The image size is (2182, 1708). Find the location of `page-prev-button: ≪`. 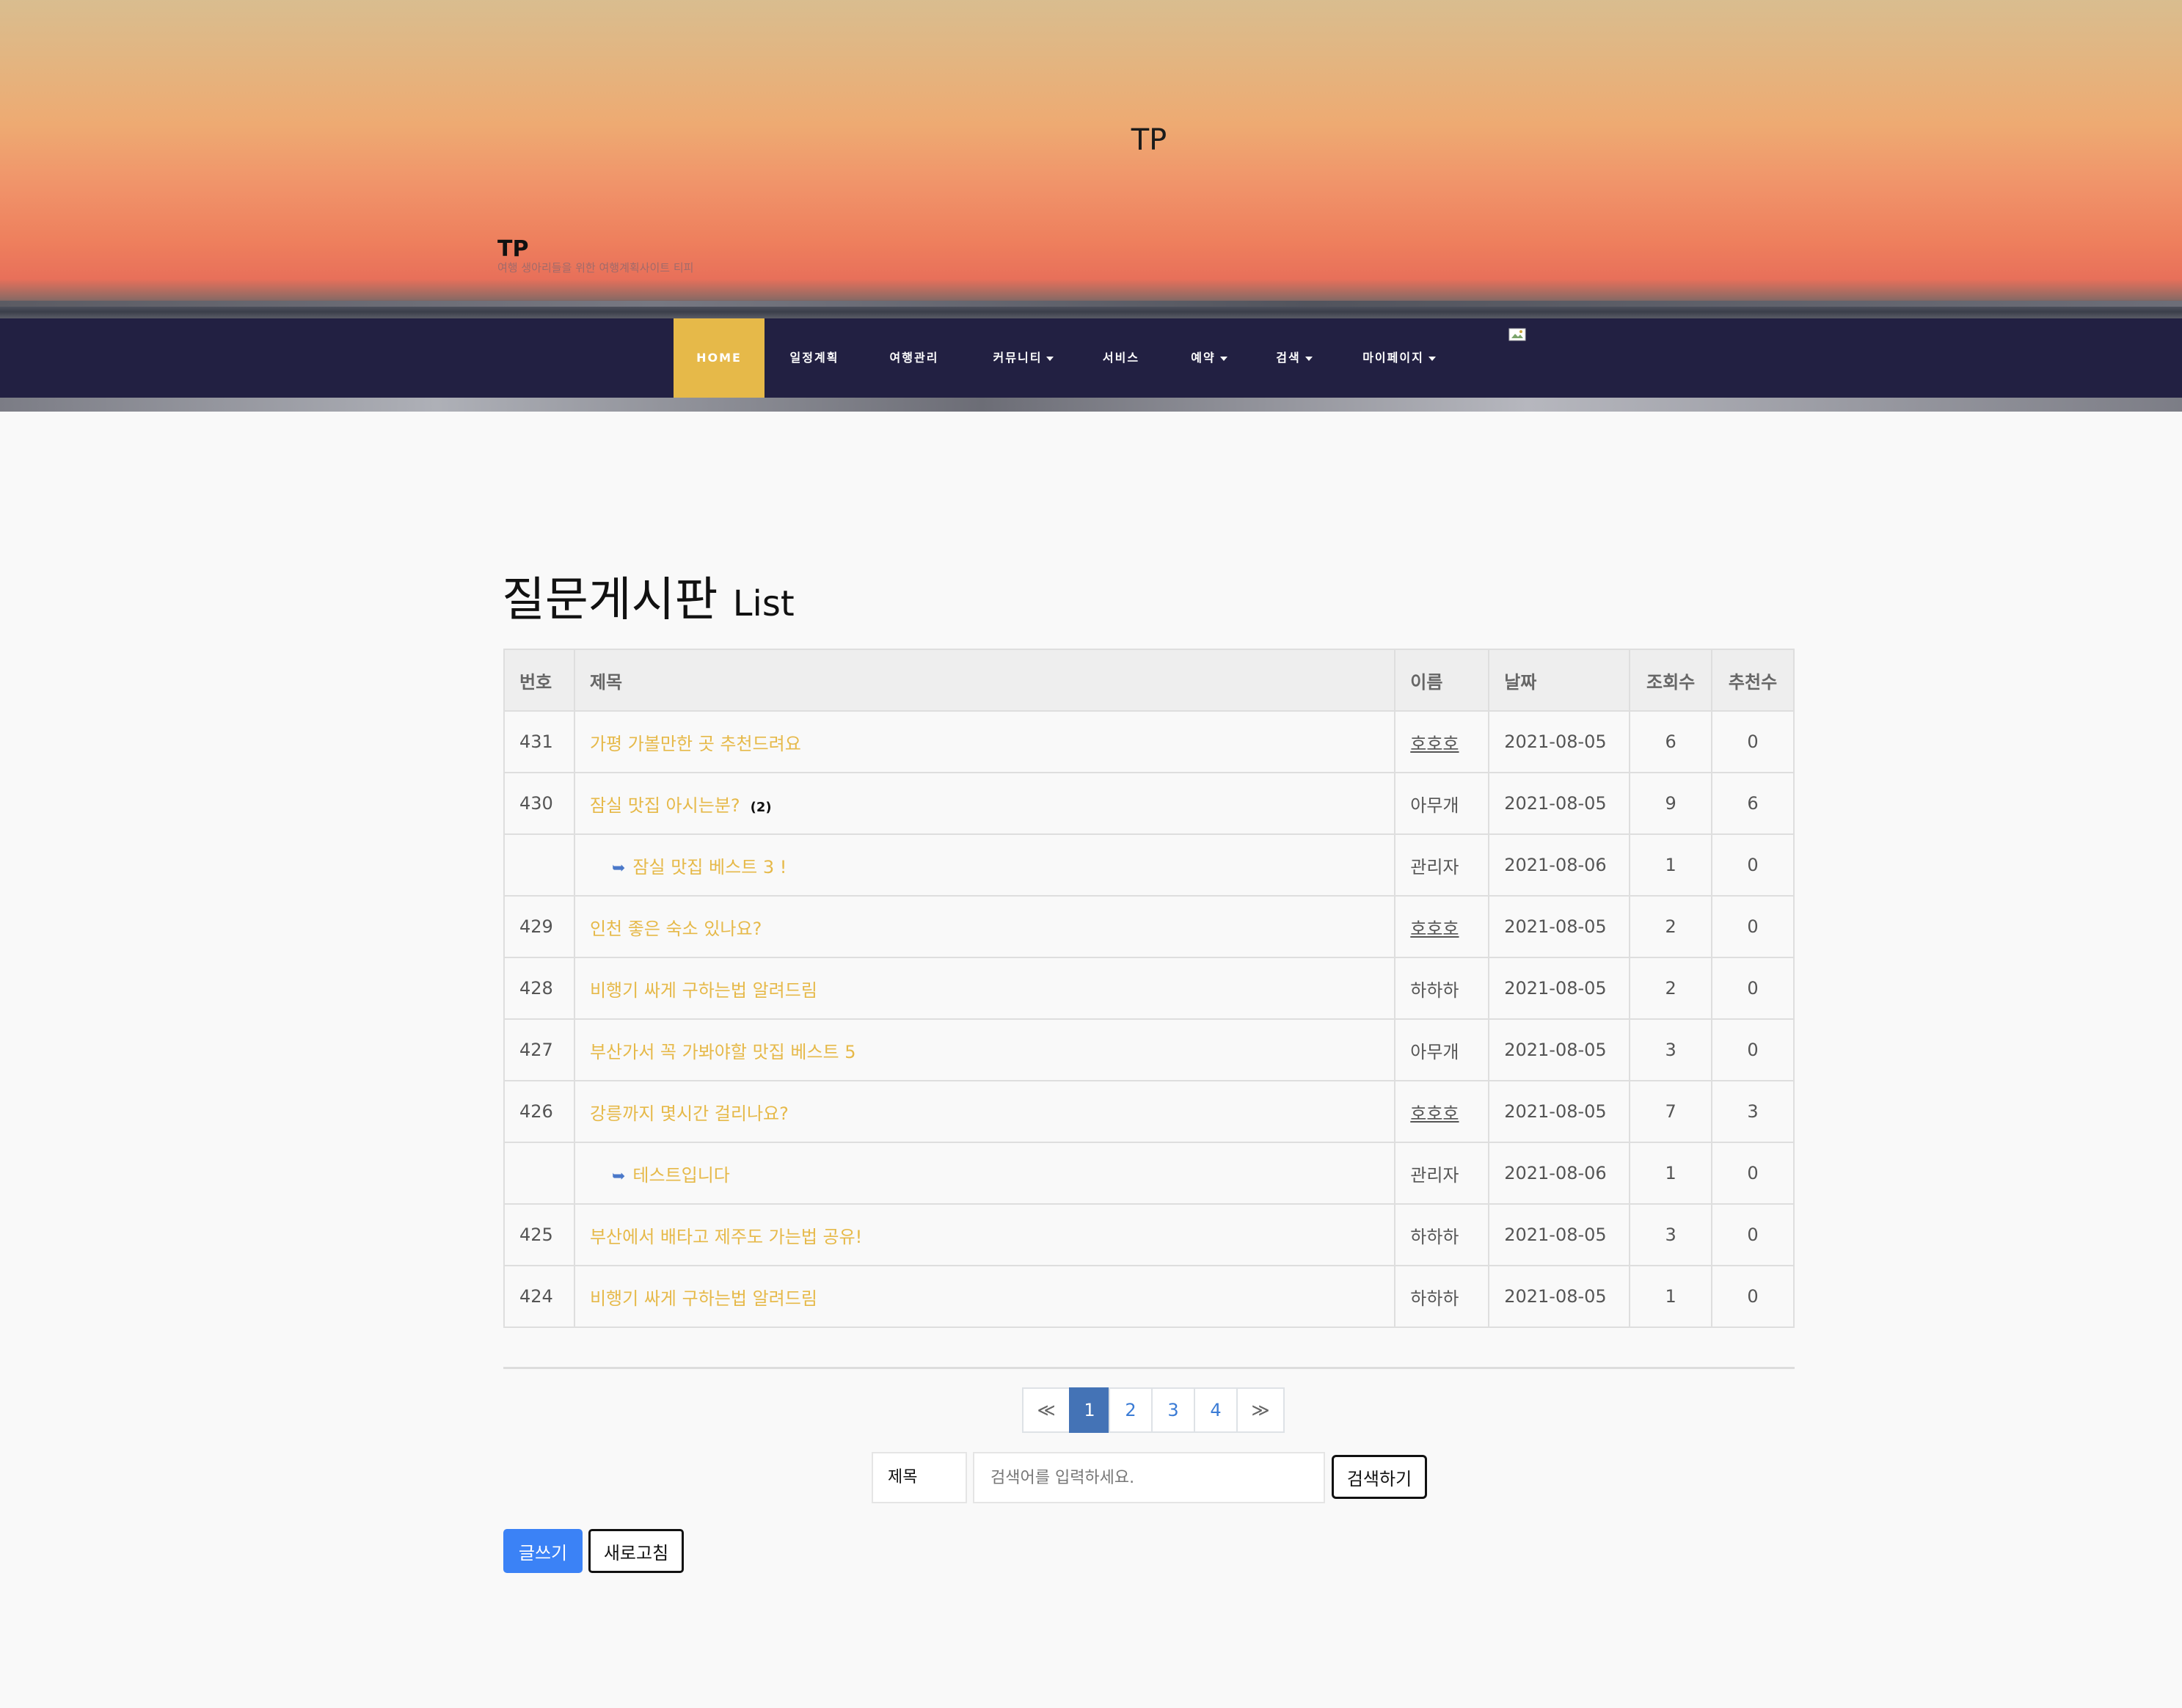

page-prev-button: ≪ is located at coordinates (1046, 1410).